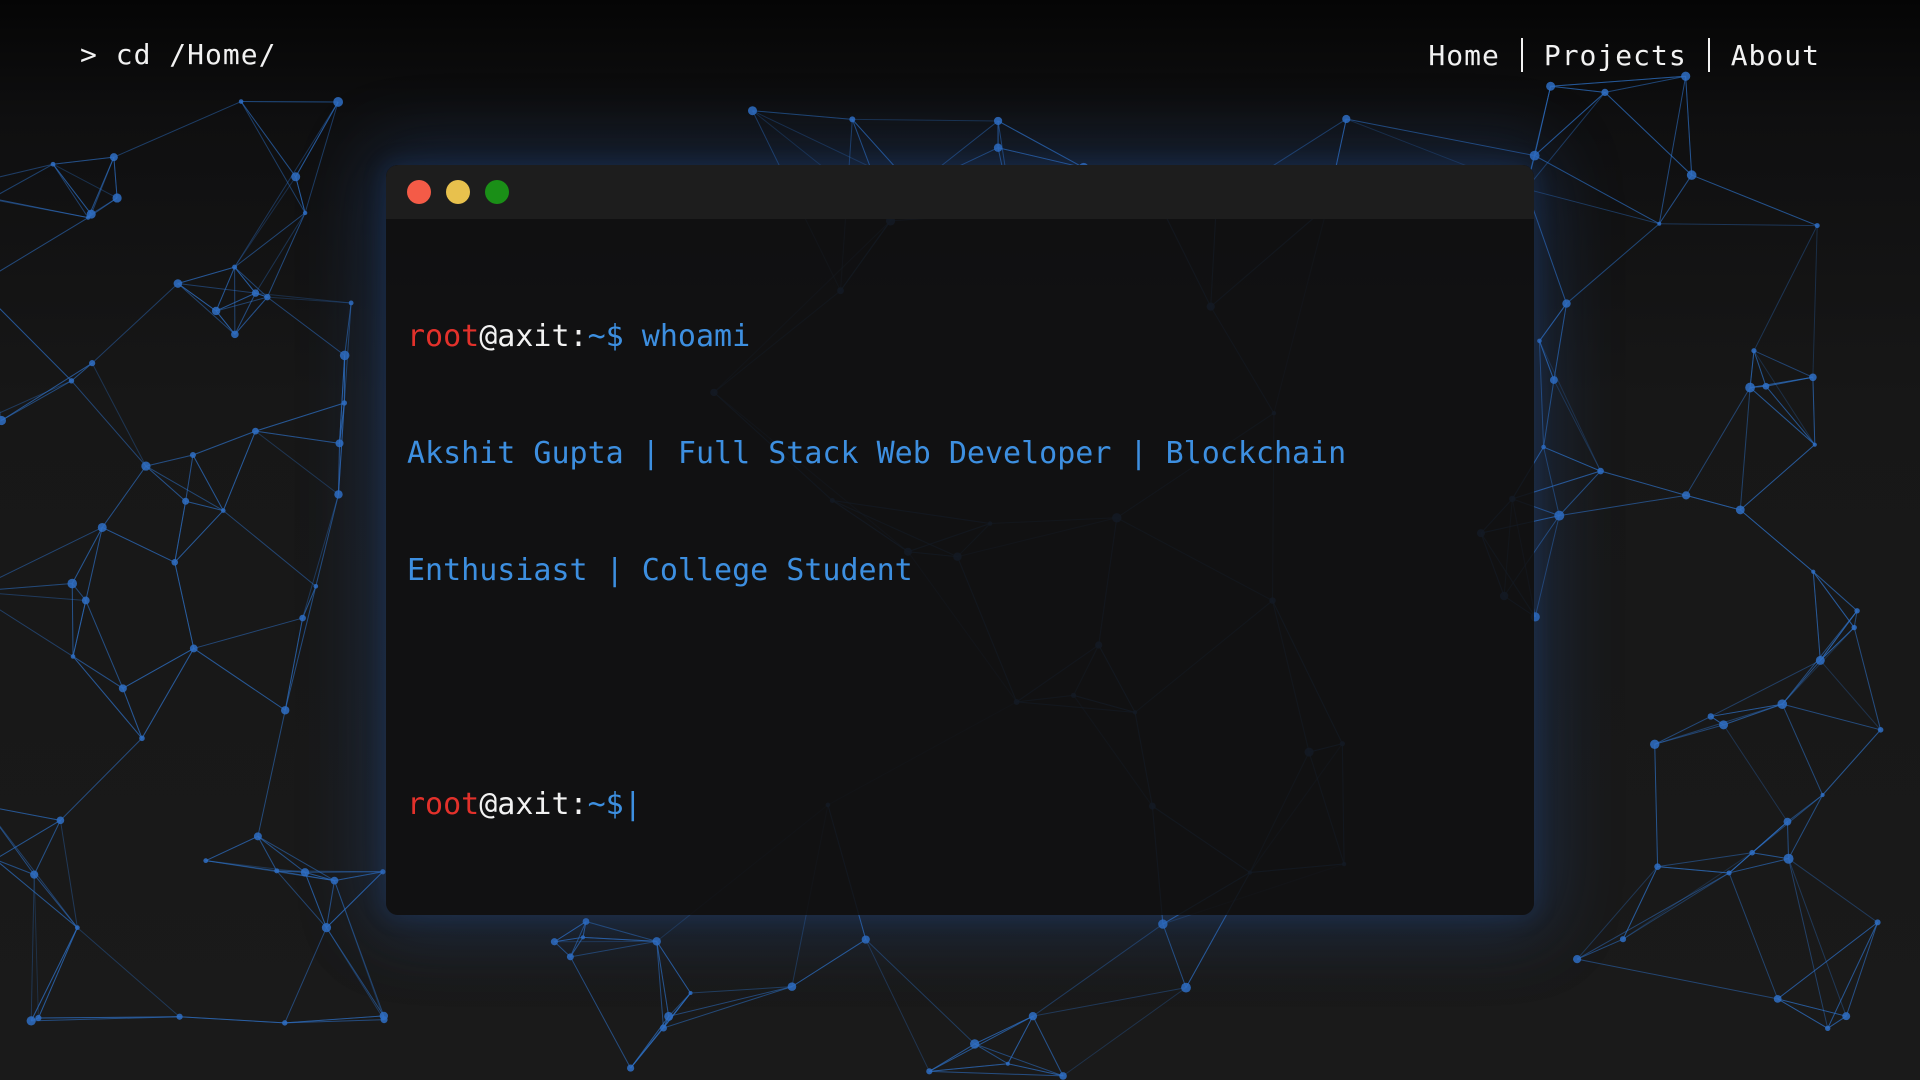 This screenshot has width=1920, height=1080. What do you see at coordinates (419, 192) in the screenshot?
I see `close-button` at bounding box center [419, 192].